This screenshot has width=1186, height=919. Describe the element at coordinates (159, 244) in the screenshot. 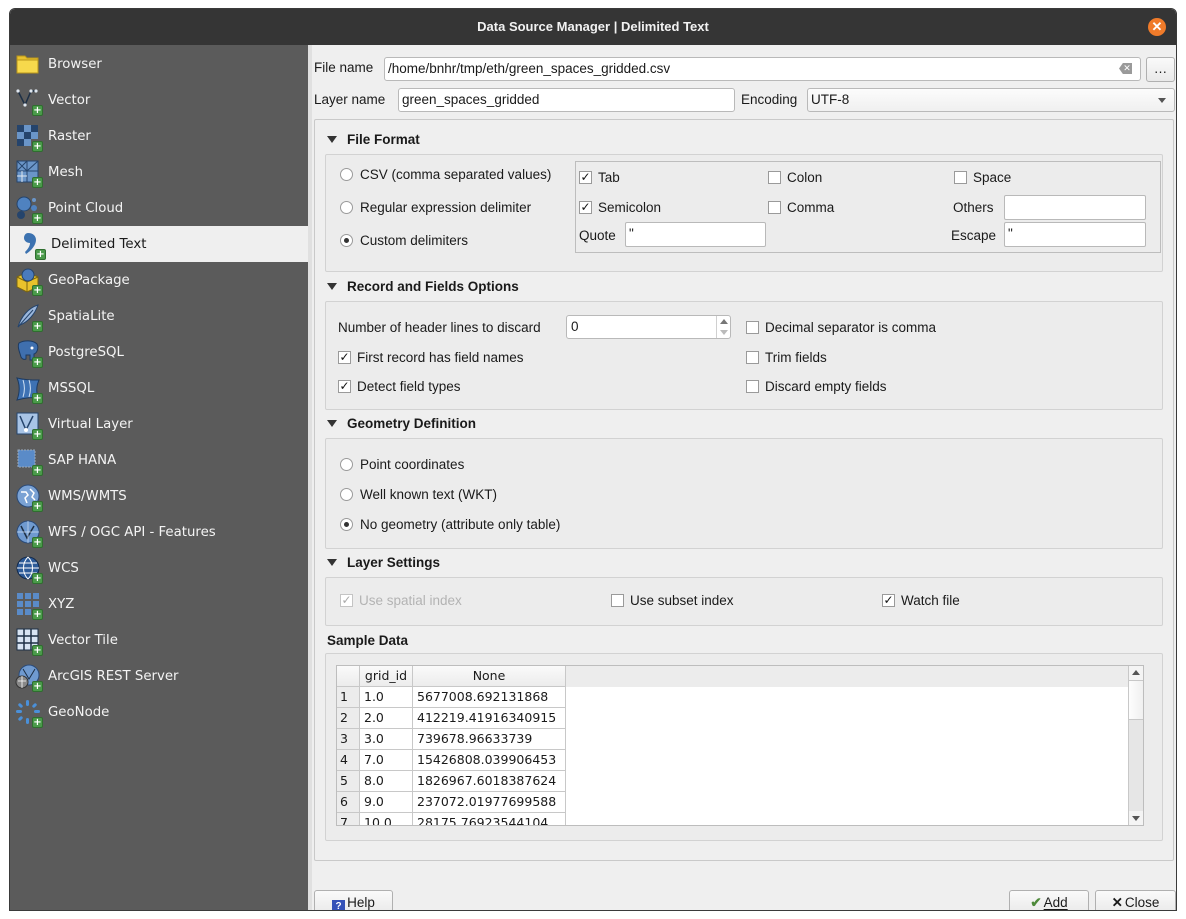

I see `sidebar-item-delimited-text: + Delimited Text` at that location.